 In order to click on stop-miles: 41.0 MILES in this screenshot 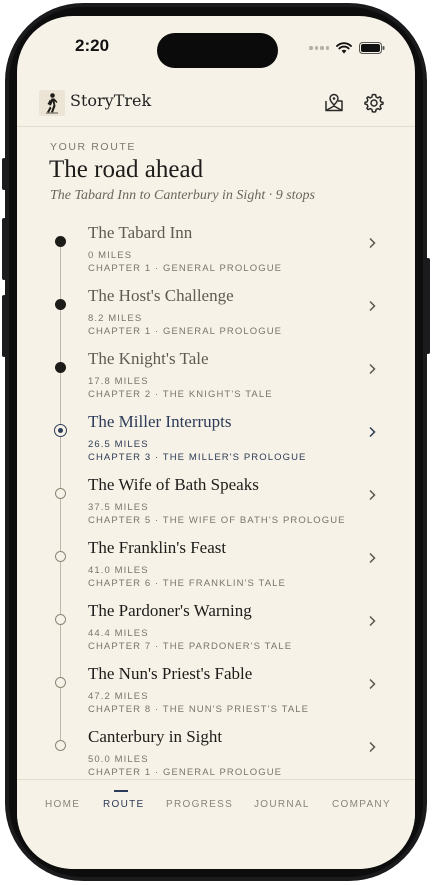, I will do `click(118, 570)`.